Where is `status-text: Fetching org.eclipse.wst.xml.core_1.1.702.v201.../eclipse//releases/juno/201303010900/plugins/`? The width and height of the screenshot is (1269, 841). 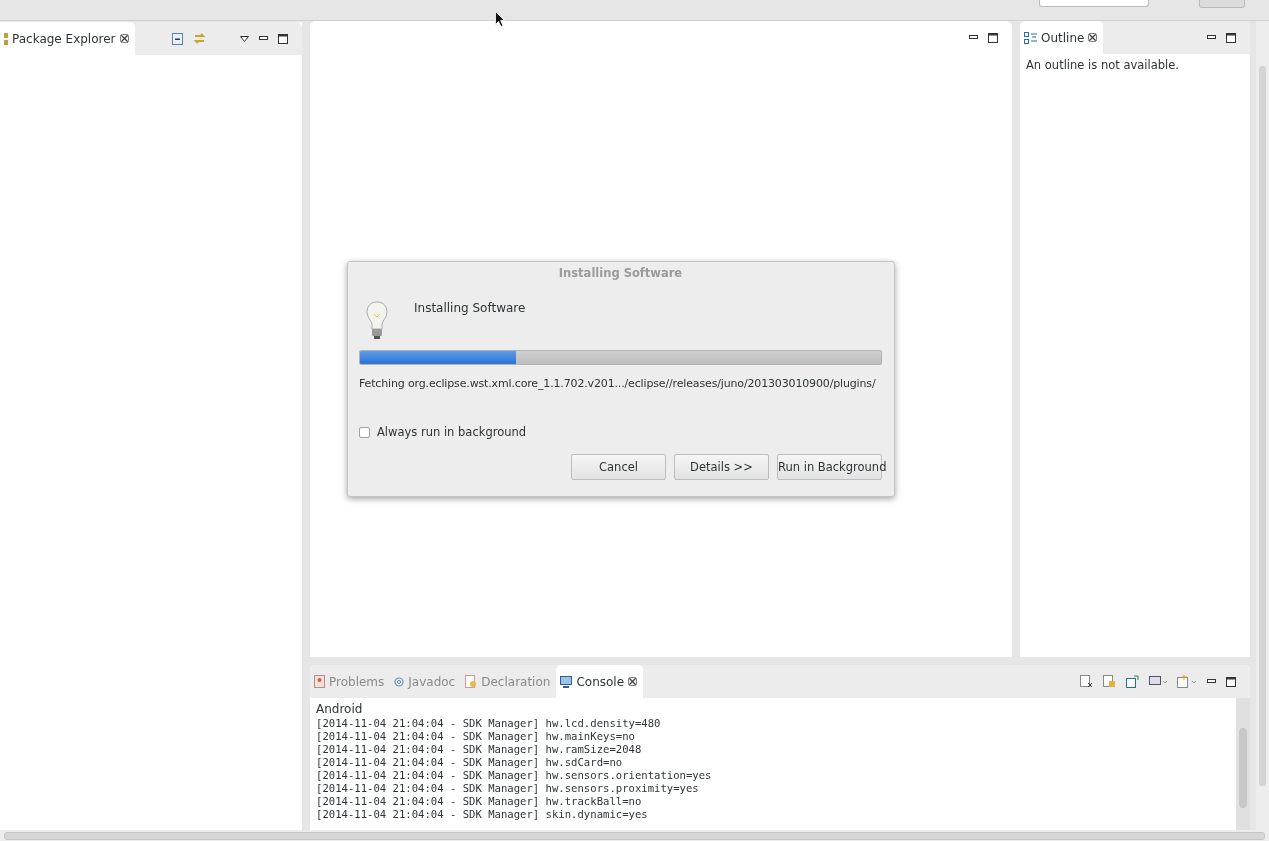 status-text: Fetching org.eclipse.wst.xml.core_1.1.702.v201.../eclipse//releases/juno/201303010900/plugins/ is located at coordinates (618, 383).